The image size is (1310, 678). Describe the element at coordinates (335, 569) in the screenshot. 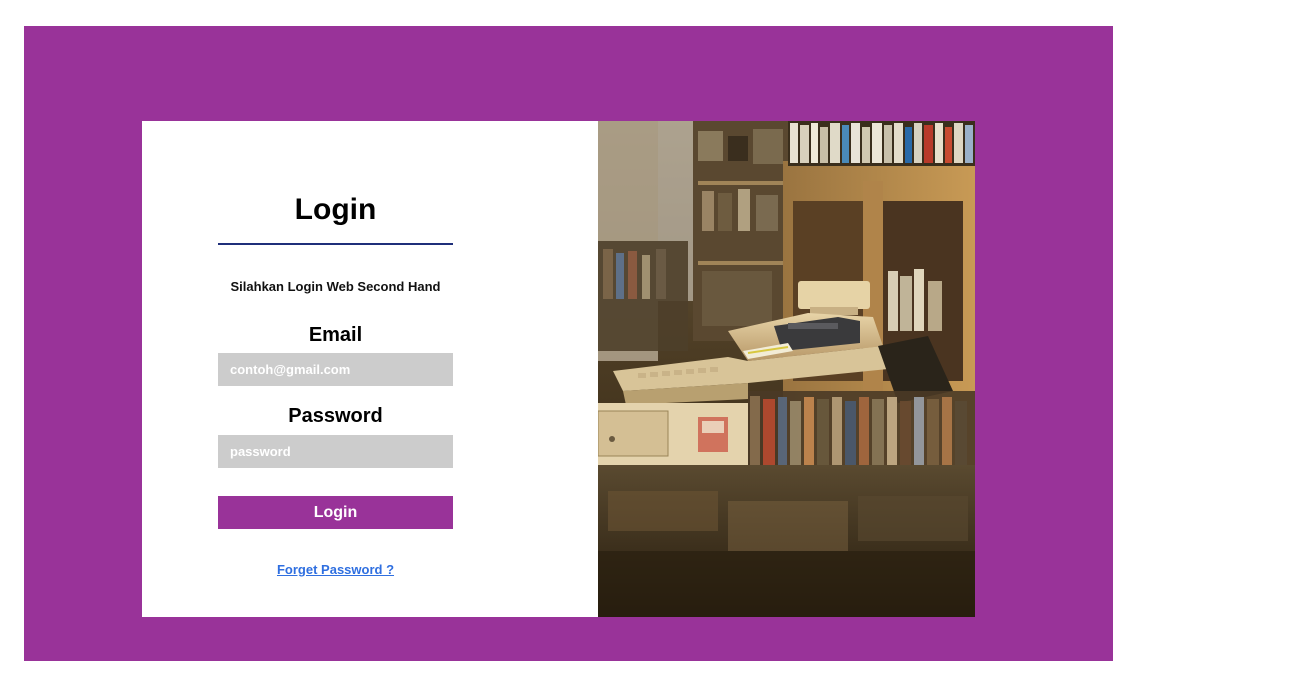

I see `forget-password-link: Forget Password ?` at that location.